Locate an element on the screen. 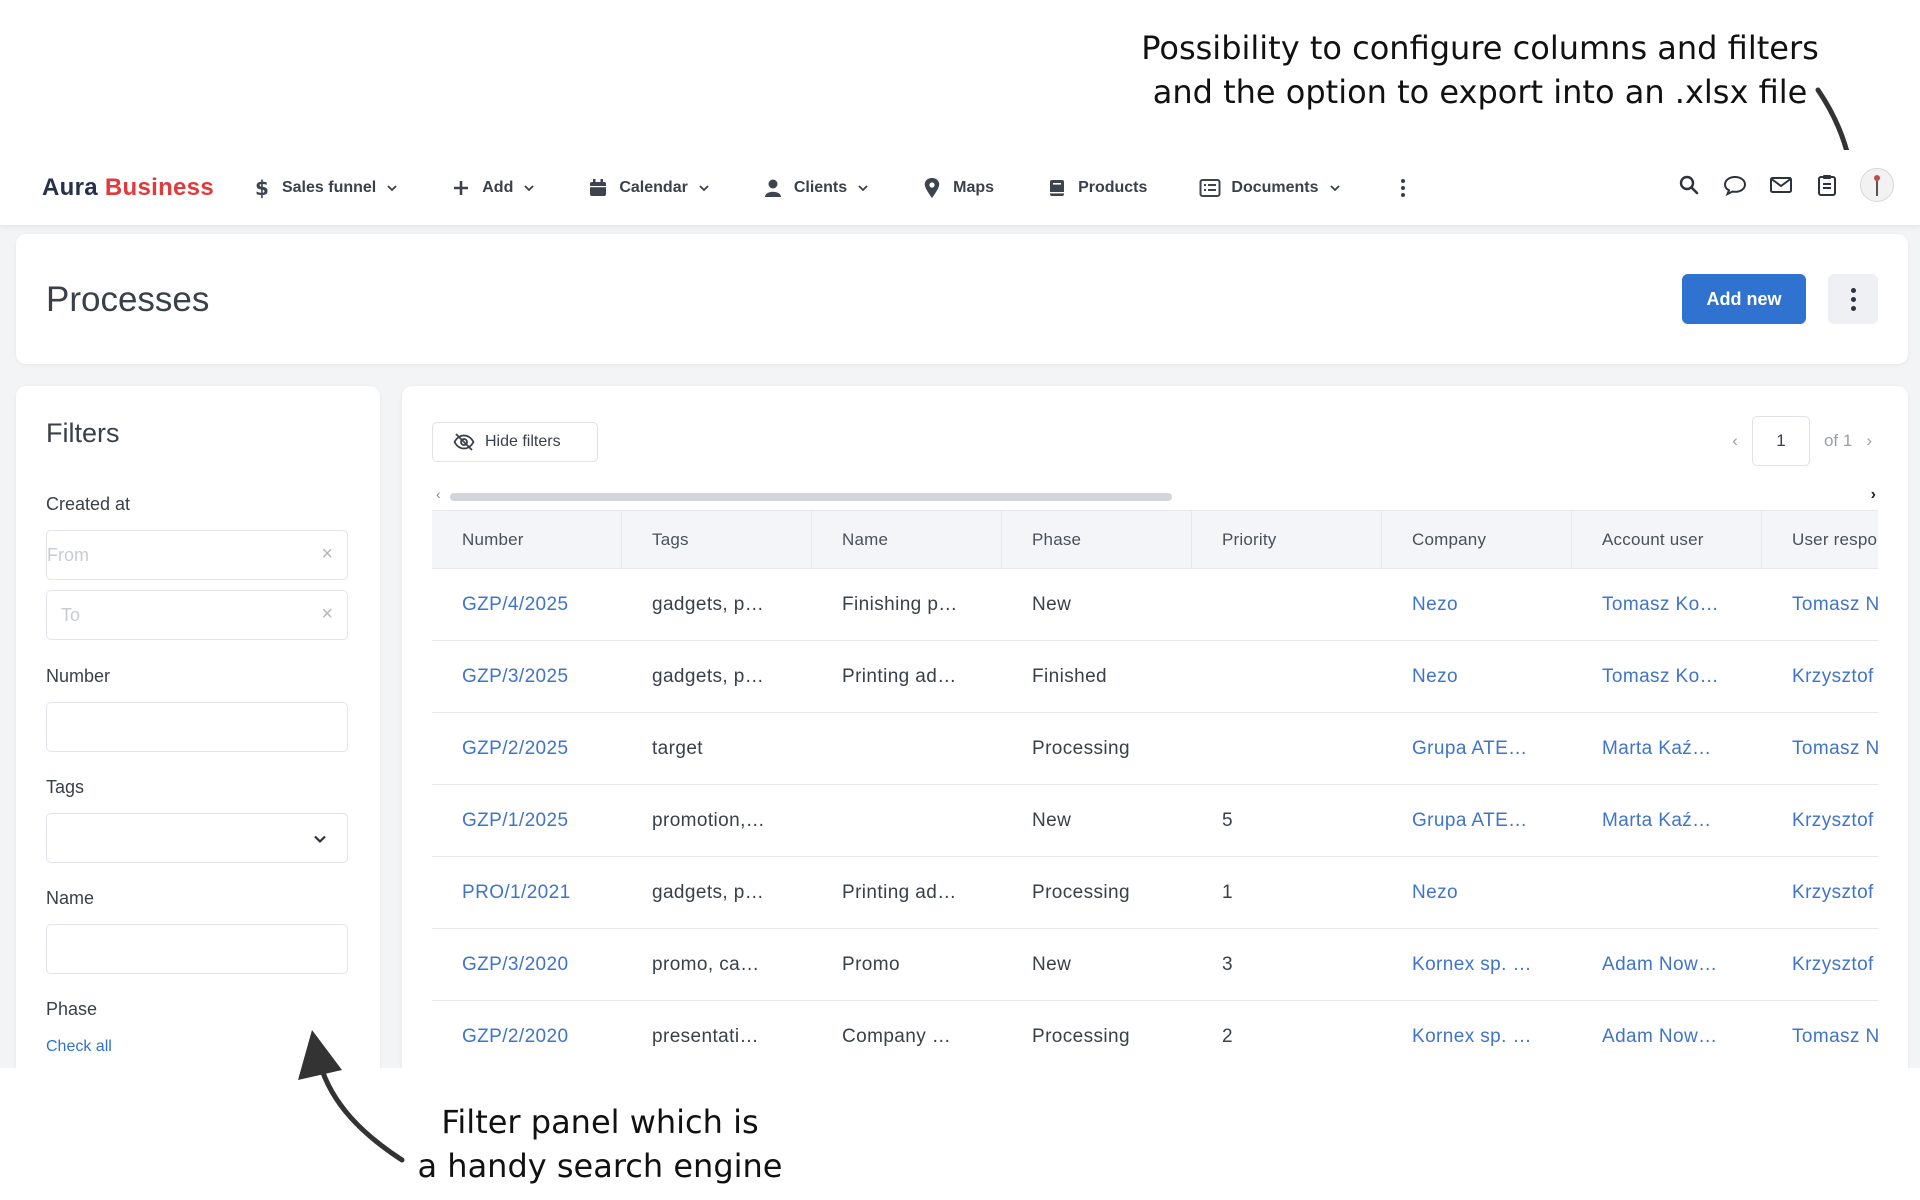 The width and height of the screenshot is (1920, 1200). annotation-line: Filter panel which is is located at coordinates (600, 1122).